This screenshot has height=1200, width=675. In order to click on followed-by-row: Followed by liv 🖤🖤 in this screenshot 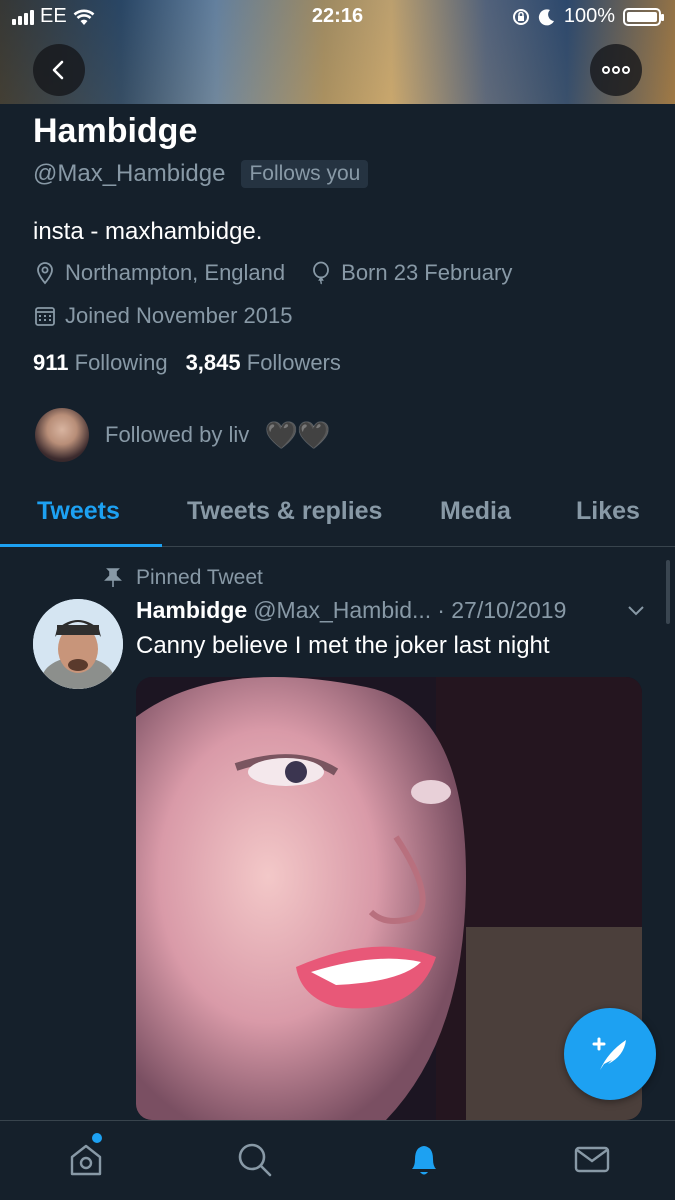, I will do `click(182, 435)`.